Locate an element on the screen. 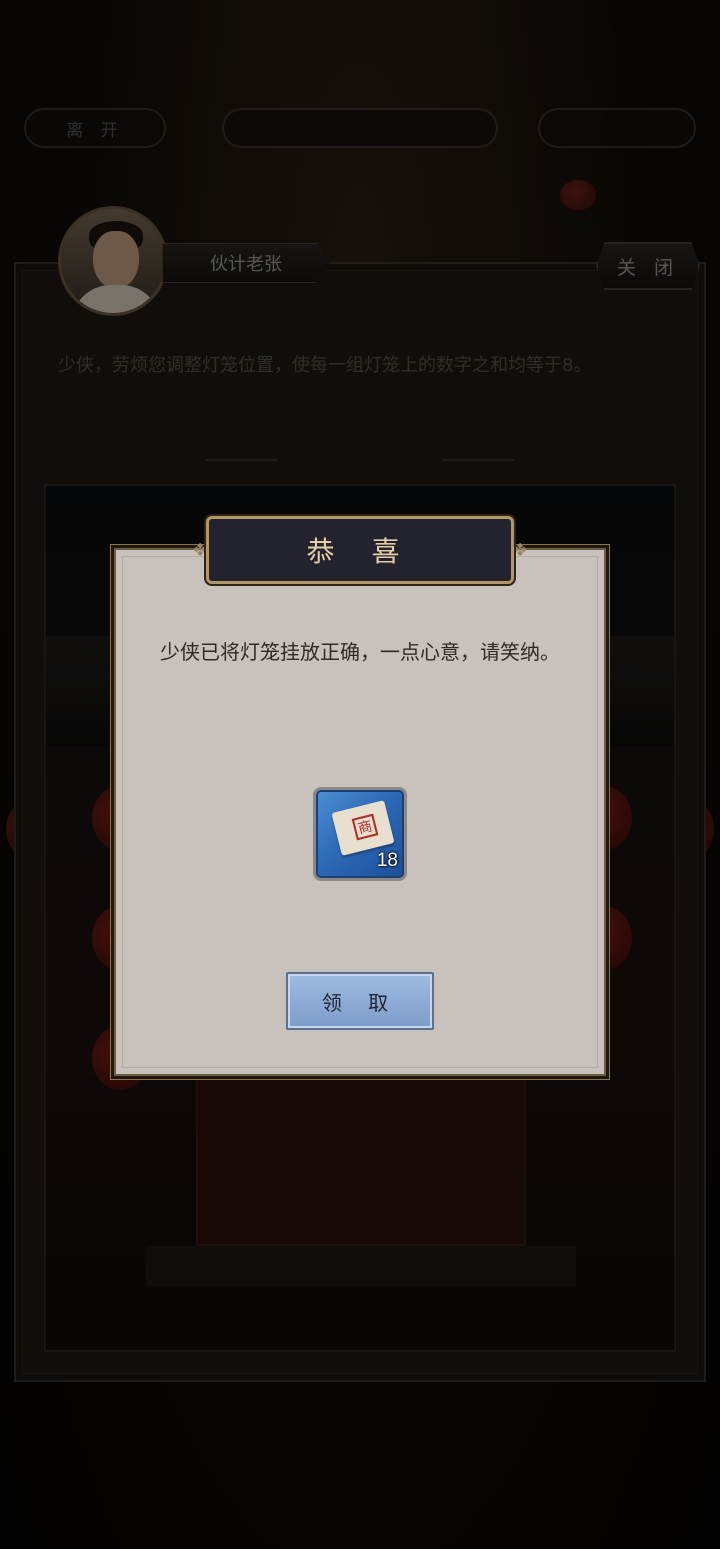  reward-item: 商 18 is located at coordinates (360, 834).